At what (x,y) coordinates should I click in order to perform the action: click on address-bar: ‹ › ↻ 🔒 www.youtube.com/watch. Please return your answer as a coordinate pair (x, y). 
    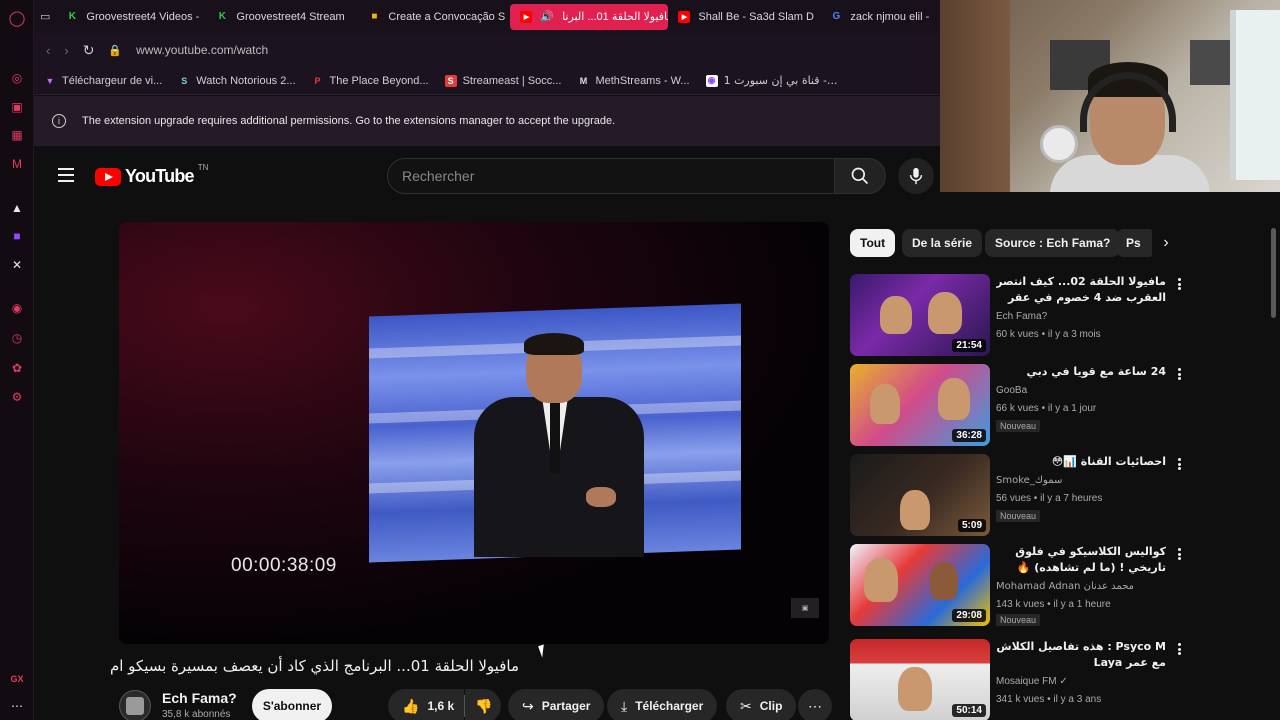
    Looking at the image, I should click on (487, 50).